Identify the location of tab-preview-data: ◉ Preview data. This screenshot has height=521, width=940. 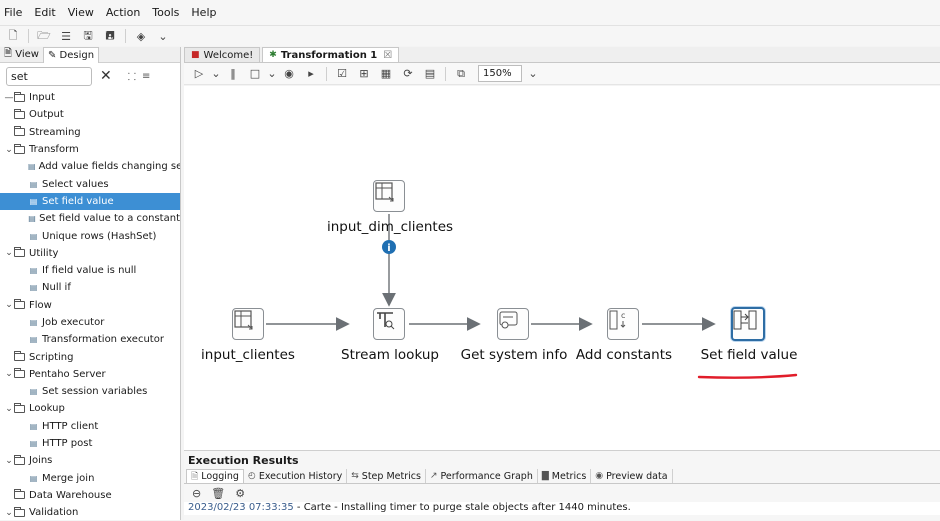
(632, 476).